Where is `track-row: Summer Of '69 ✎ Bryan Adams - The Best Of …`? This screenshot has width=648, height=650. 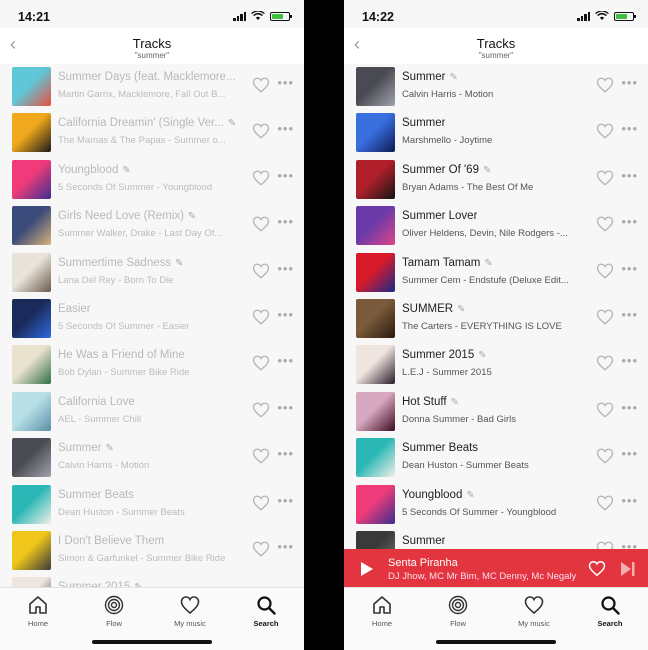 track-row: Summer Of '69 ✎ Bryan Adams - The Best Of … is located at coordinates (496, 180).